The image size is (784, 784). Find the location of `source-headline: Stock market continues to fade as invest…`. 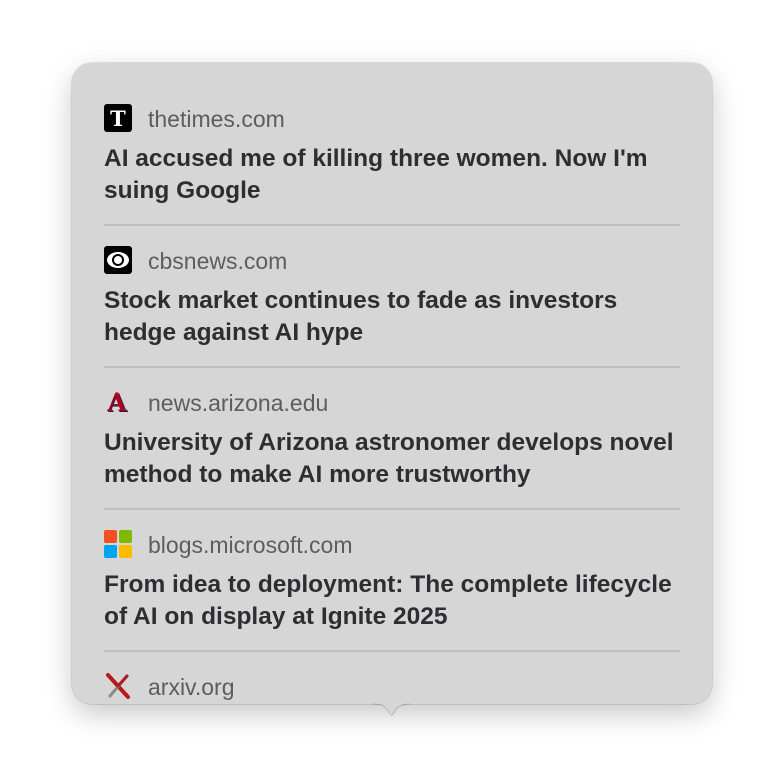

source-headline: Stock market continues to fade as invest… is located at coordinates (361, 316).